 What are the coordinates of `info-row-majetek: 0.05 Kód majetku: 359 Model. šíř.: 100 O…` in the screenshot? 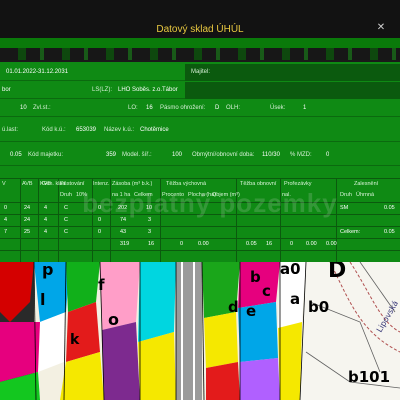 It's located at (200, 155).